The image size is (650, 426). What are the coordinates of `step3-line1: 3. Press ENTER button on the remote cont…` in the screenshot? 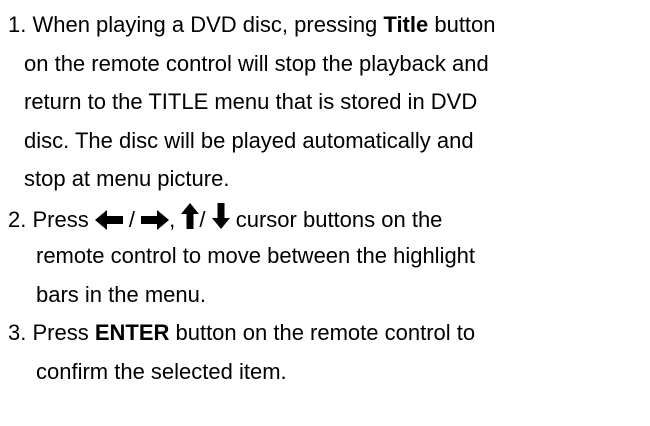 It's located at (241, 333).